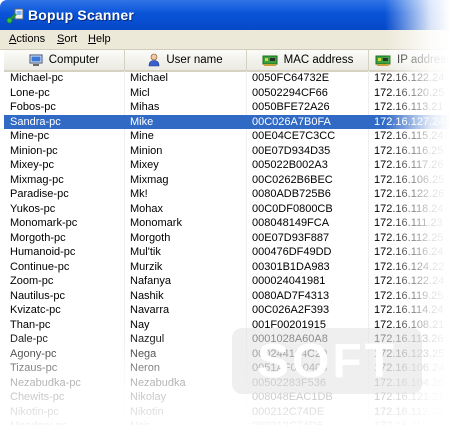 The image size is (450, 425). What do you see at coordinates (227, 165) in the screenshot?
I see `table-row: Mixey-pc Mixey 005022B002A3 172.16.117.26` at bounding box center [227, 165].